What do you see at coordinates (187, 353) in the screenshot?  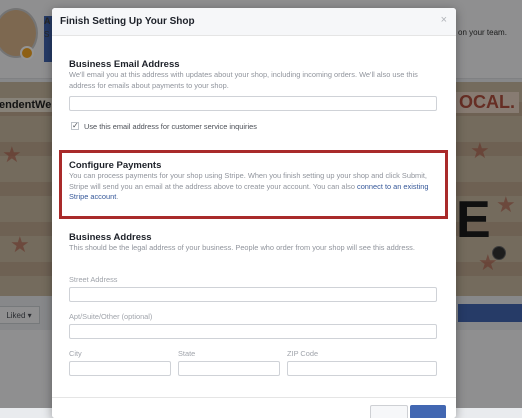 I see `state-label: State` at bounding box center [187, 353].